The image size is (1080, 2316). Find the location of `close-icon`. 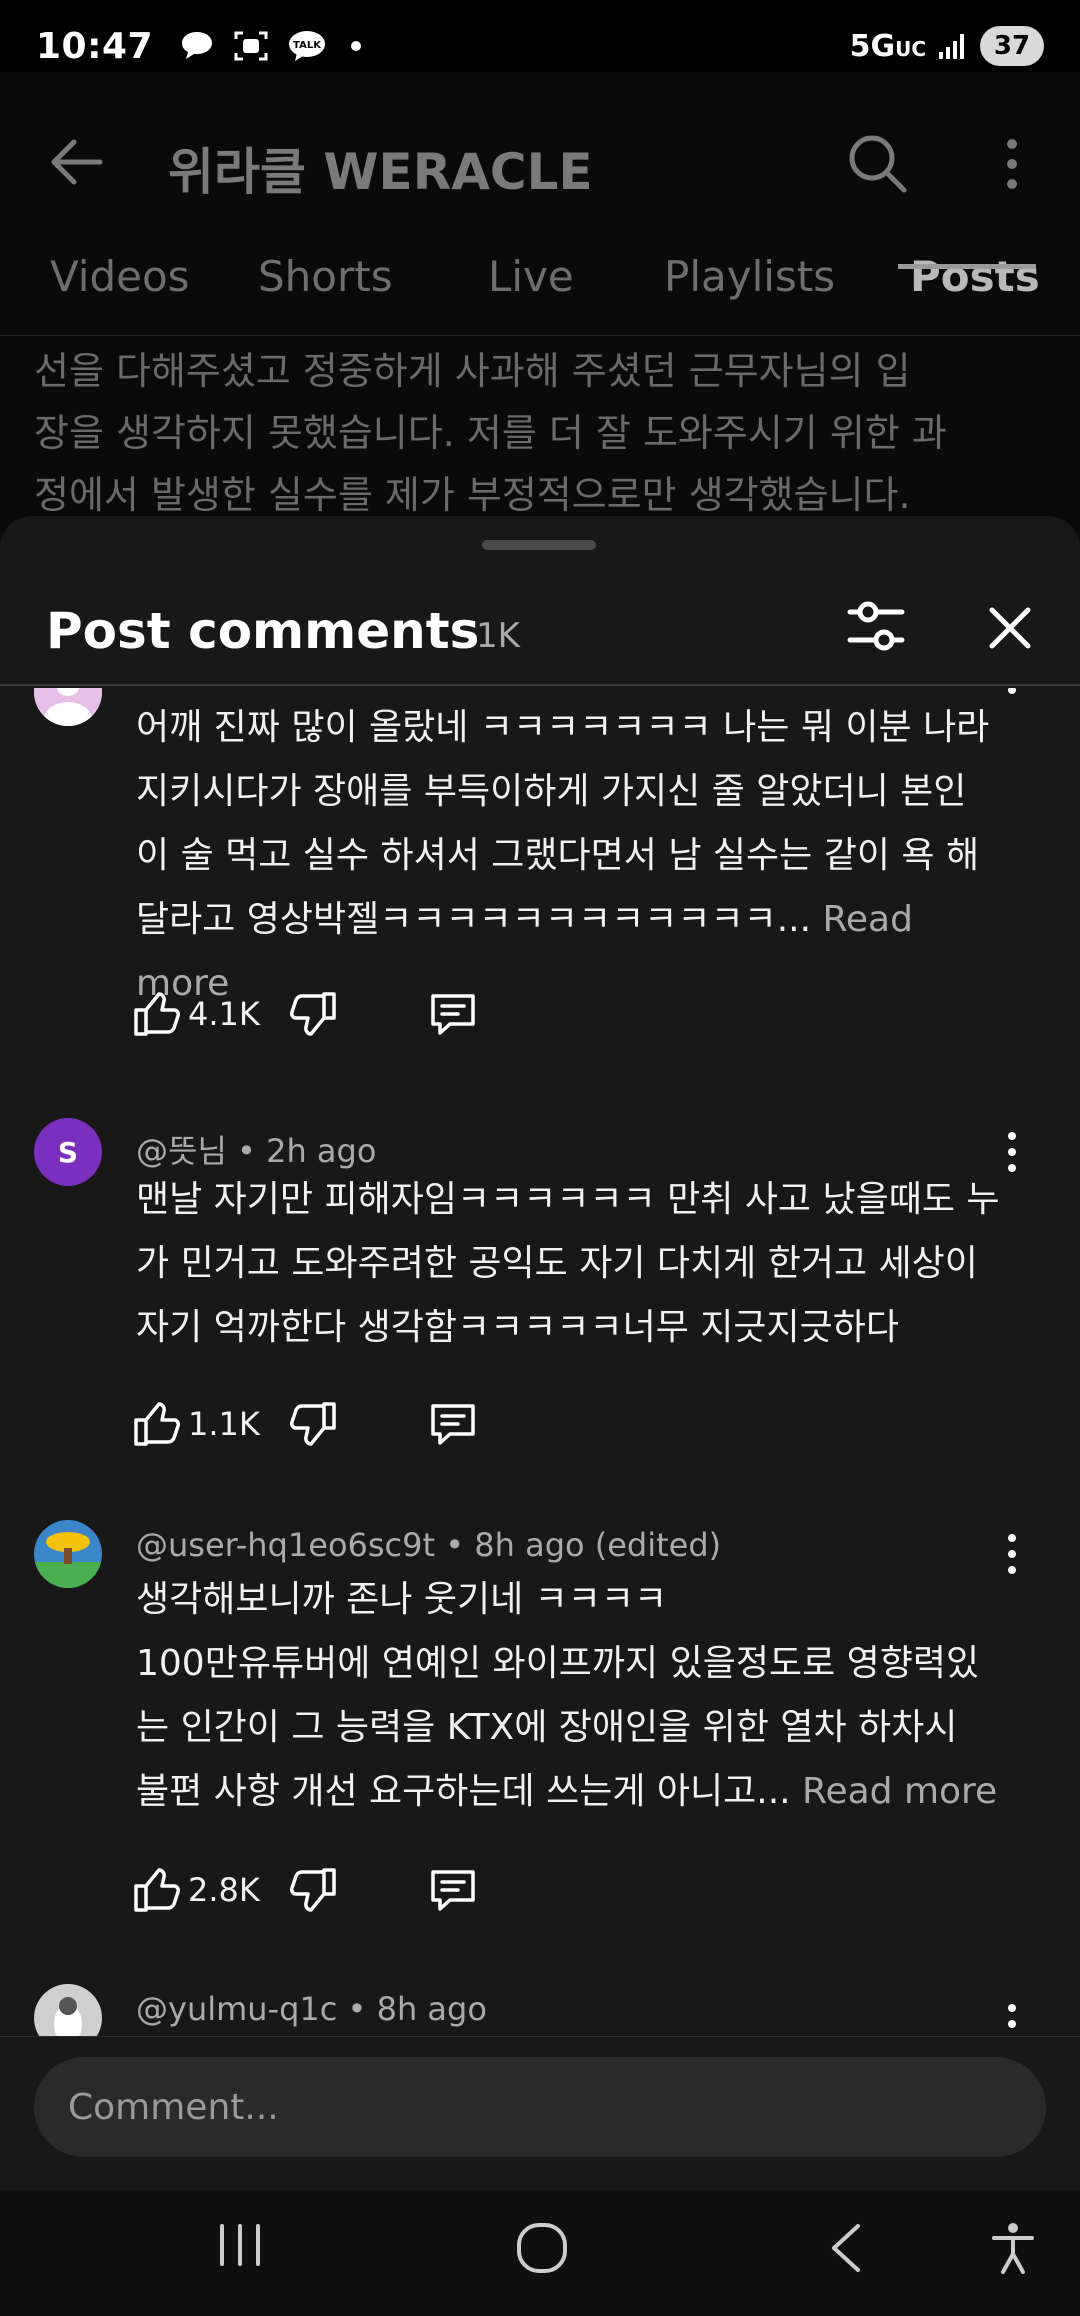

close-icon is located at coordinates (1010, 630).